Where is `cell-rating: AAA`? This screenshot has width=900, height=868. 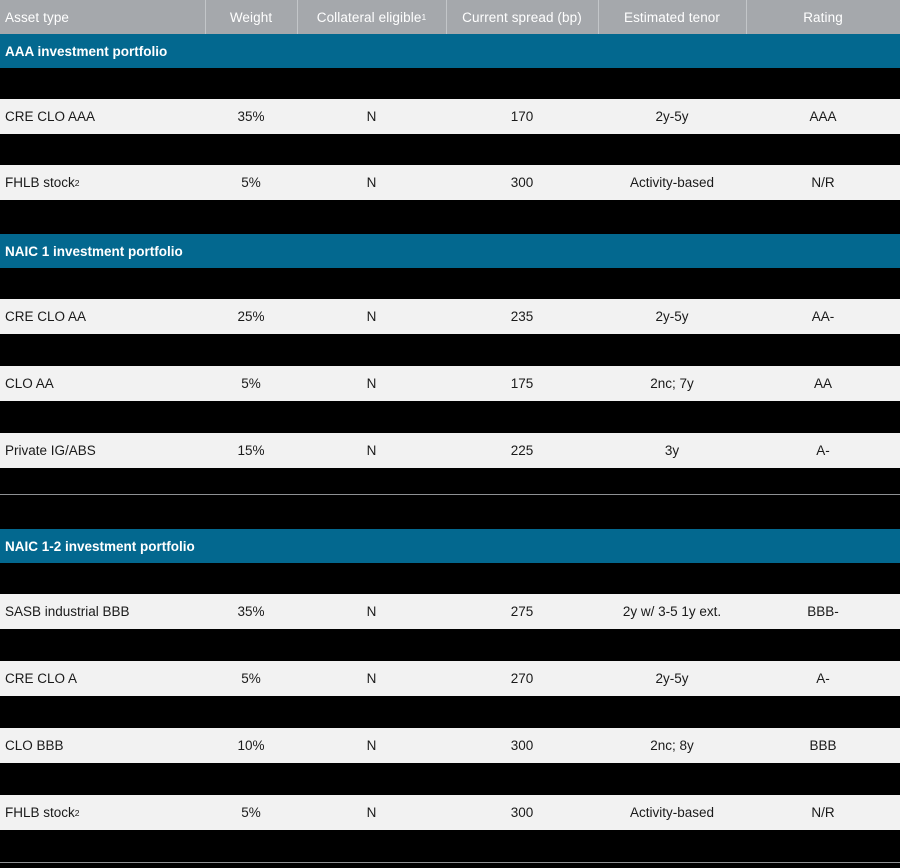 cell-rating: AAA is located at coordinates (823, 116).